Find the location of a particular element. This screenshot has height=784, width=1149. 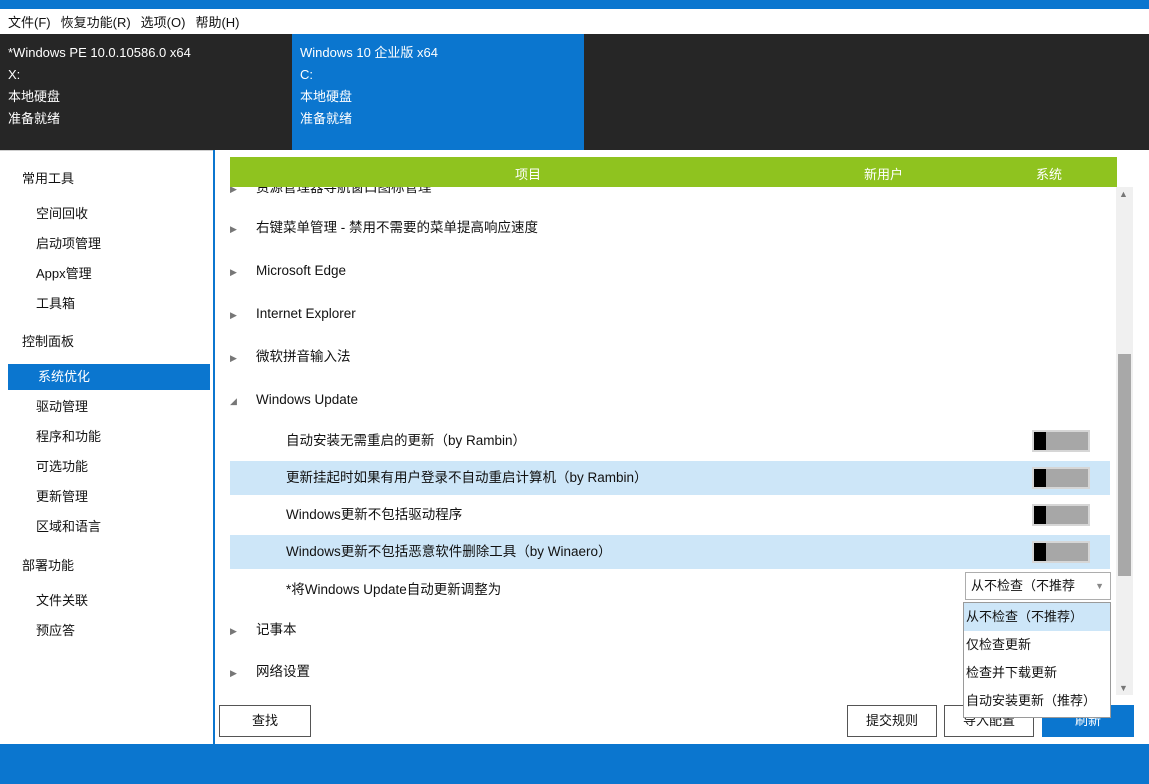

sidebar-group-control-panel: 控制面板 is located at coordinates (48, 341).